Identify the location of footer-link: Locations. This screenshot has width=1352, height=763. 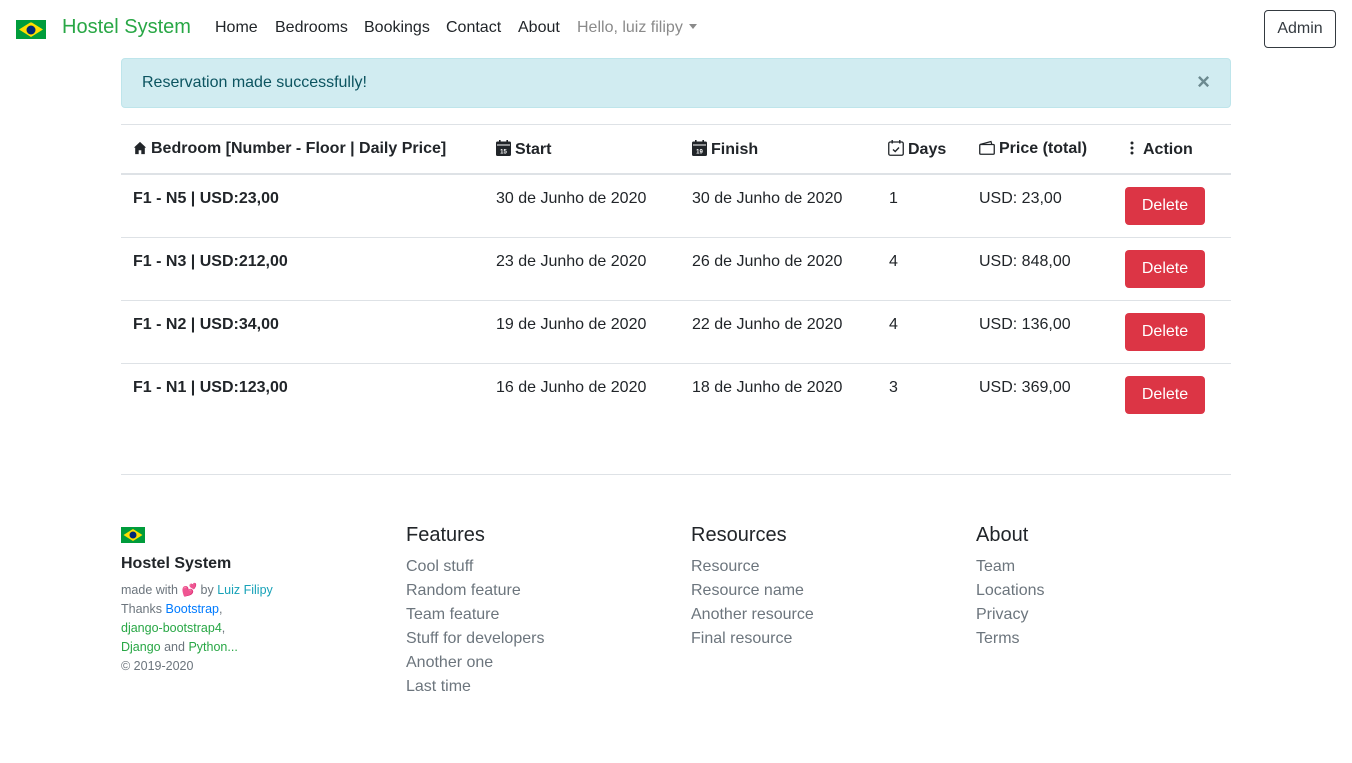
(1010, 591).